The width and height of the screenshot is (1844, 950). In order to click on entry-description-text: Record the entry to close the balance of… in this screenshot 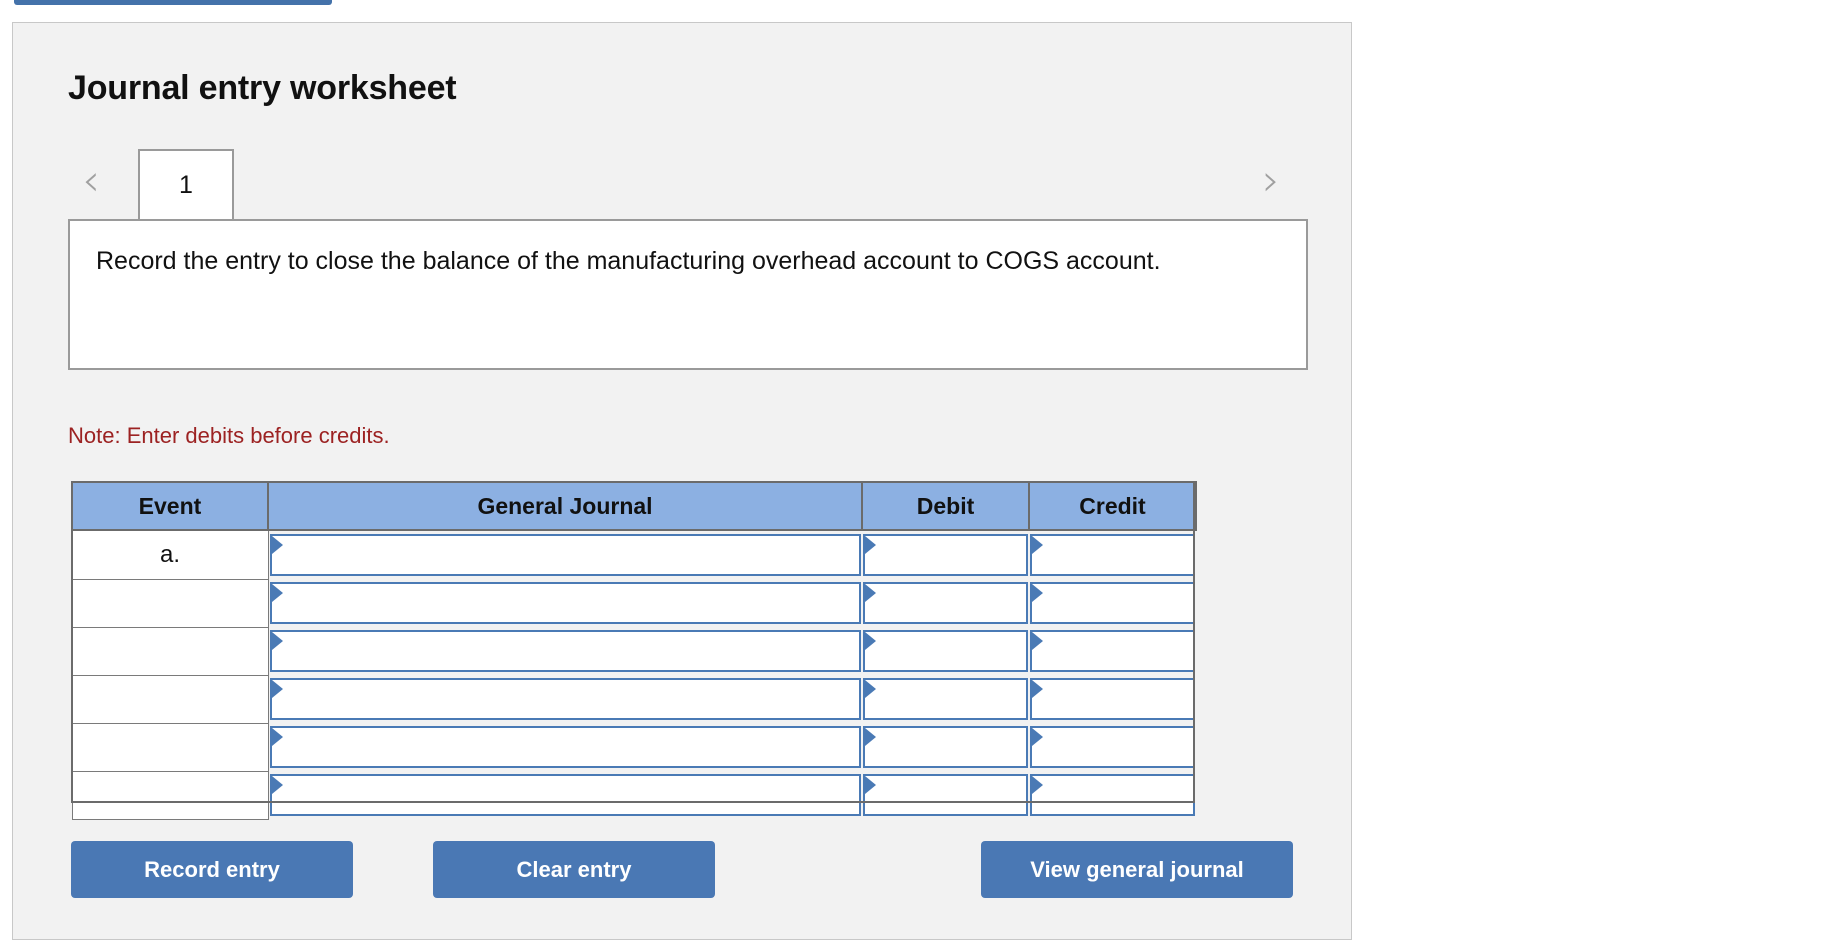, I will do `click(628, 261)`.